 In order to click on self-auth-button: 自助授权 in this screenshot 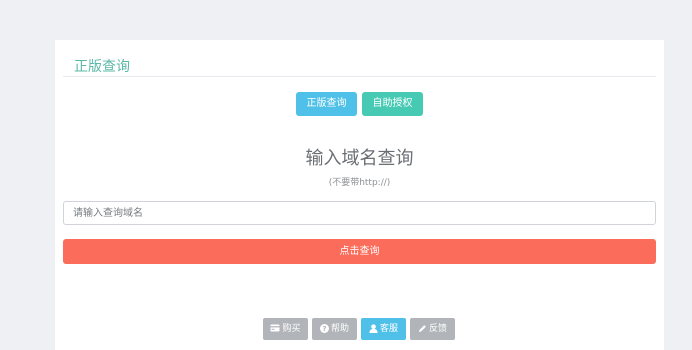, I will do `click(392, 104)`.